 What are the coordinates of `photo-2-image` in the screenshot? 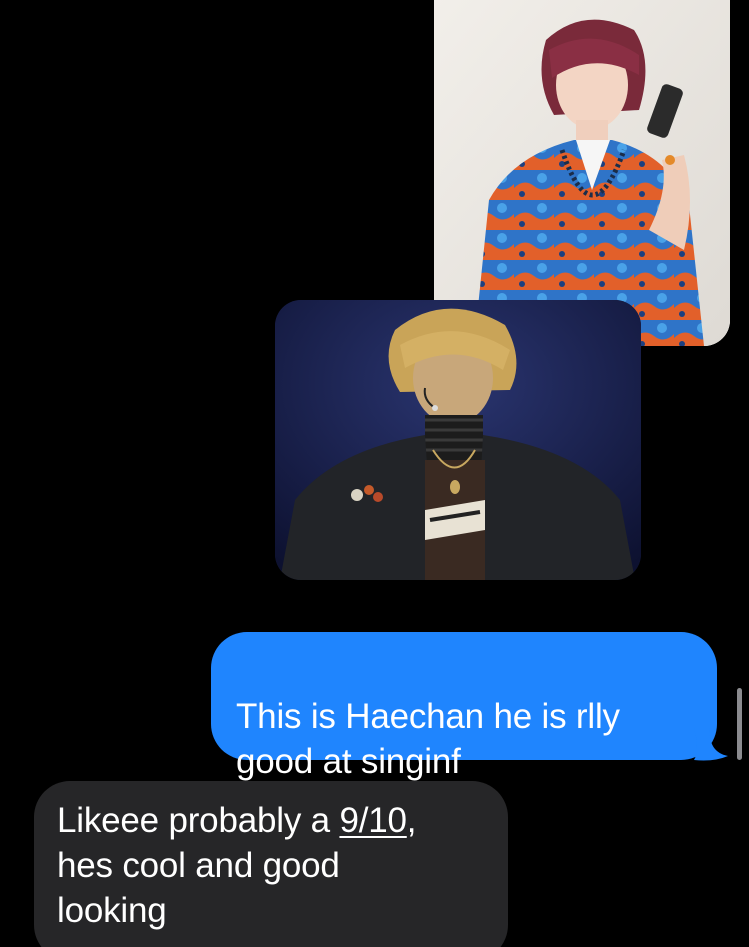 It's located at (458, 440).